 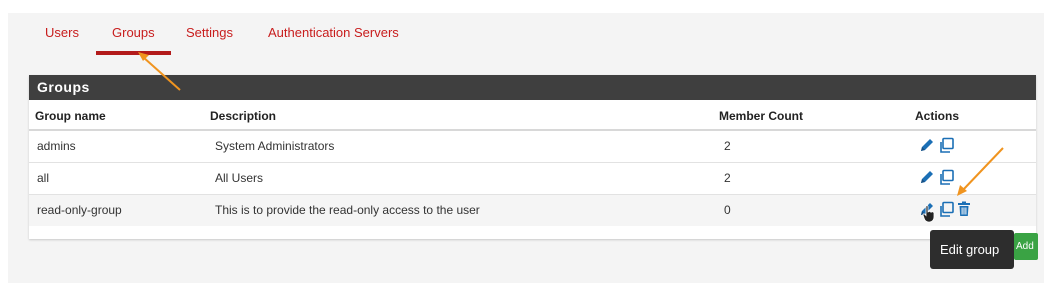 I want to click on edit-group-tooltip: Edit group, so click(x=972, y=249).